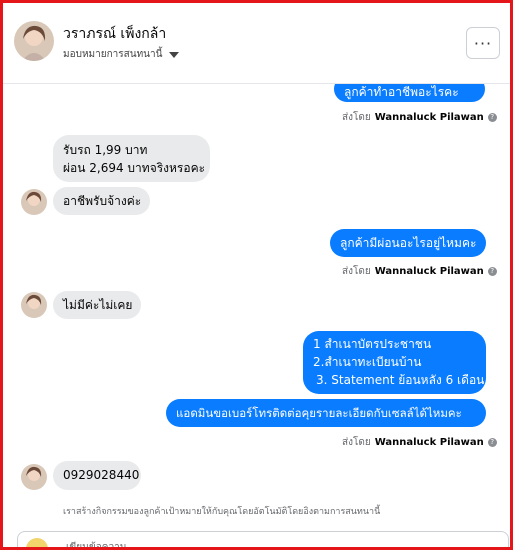 The image size is (513, 550). Describe the element at coordinates (400, 380) in the screenshot. I see `message-line: 3. Statement ย้อนหลัง 6 เดือน` at that location.